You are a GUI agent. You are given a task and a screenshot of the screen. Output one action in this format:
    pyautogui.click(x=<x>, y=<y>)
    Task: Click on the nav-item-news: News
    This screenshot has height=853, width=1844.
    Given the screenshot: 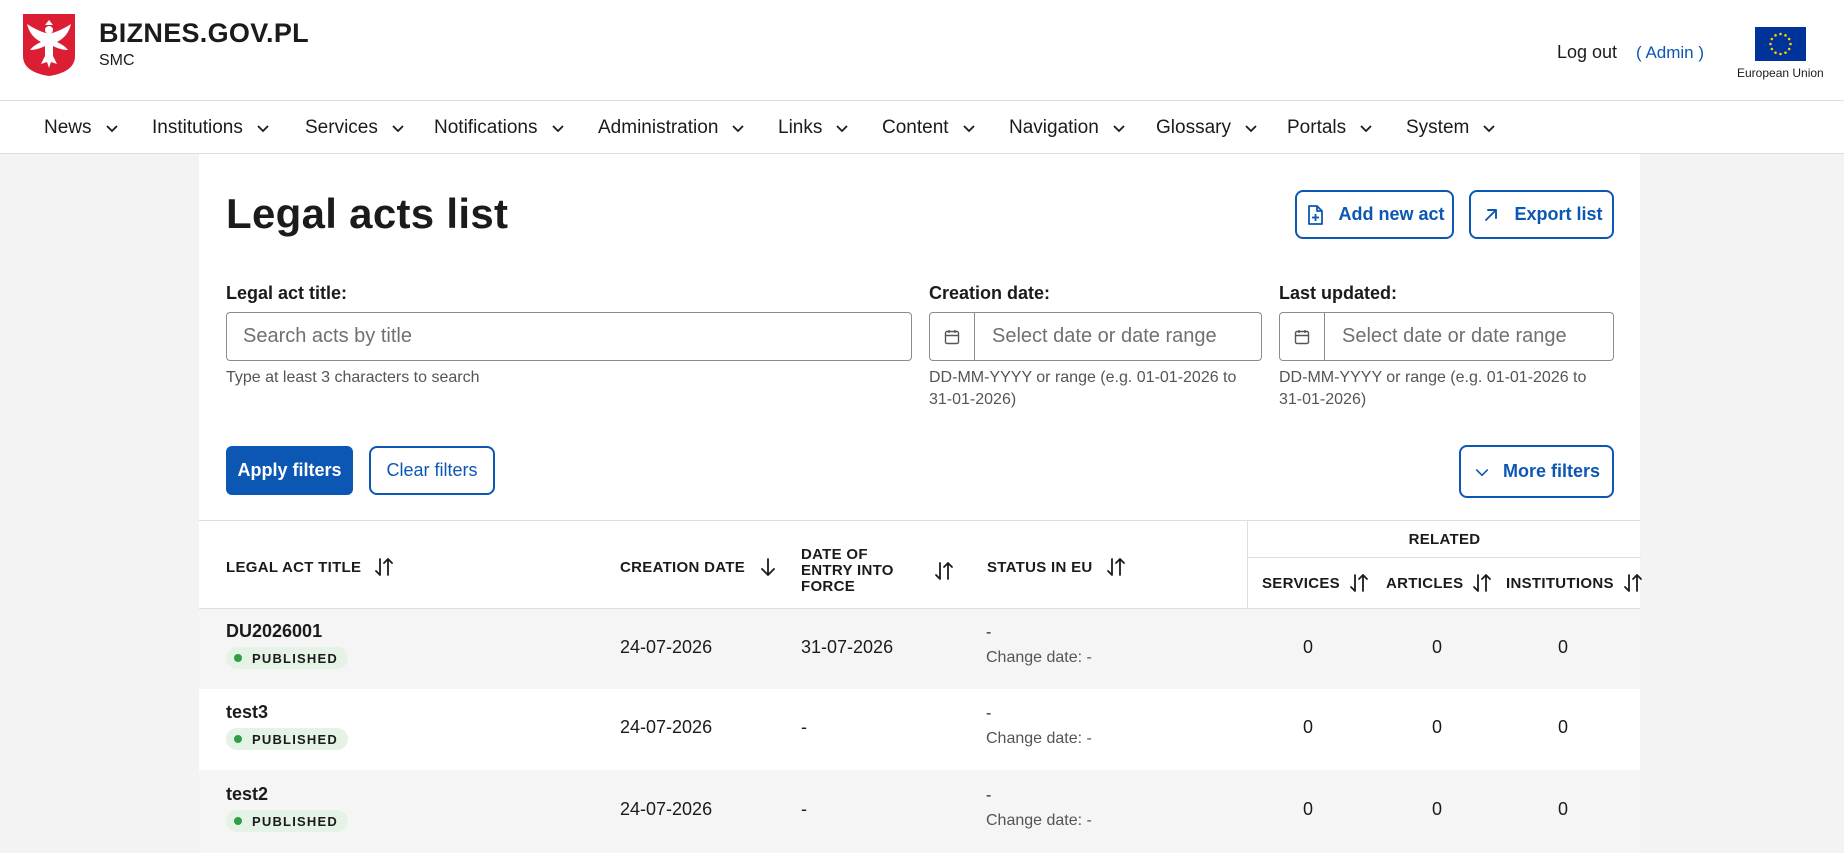 What is the action you would take?
    pyautogui.click(x=81, y=128)
    